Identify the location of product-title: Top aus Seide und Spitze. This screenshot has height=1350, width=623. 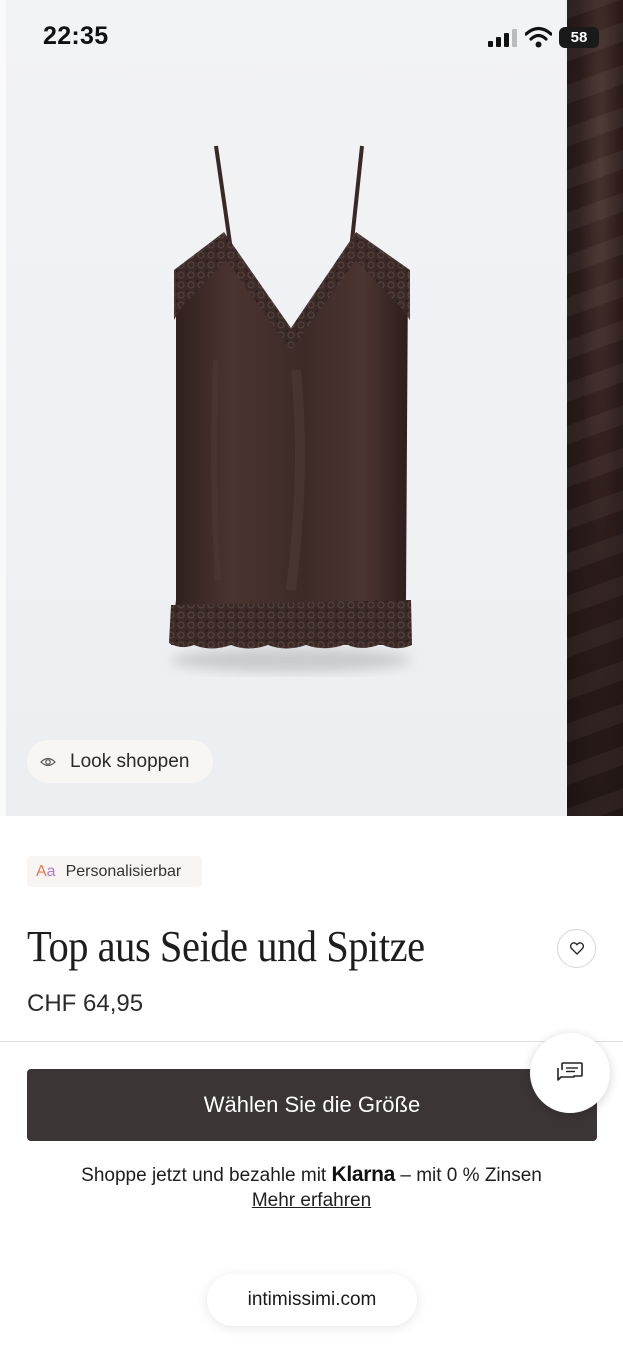
(226, 946).